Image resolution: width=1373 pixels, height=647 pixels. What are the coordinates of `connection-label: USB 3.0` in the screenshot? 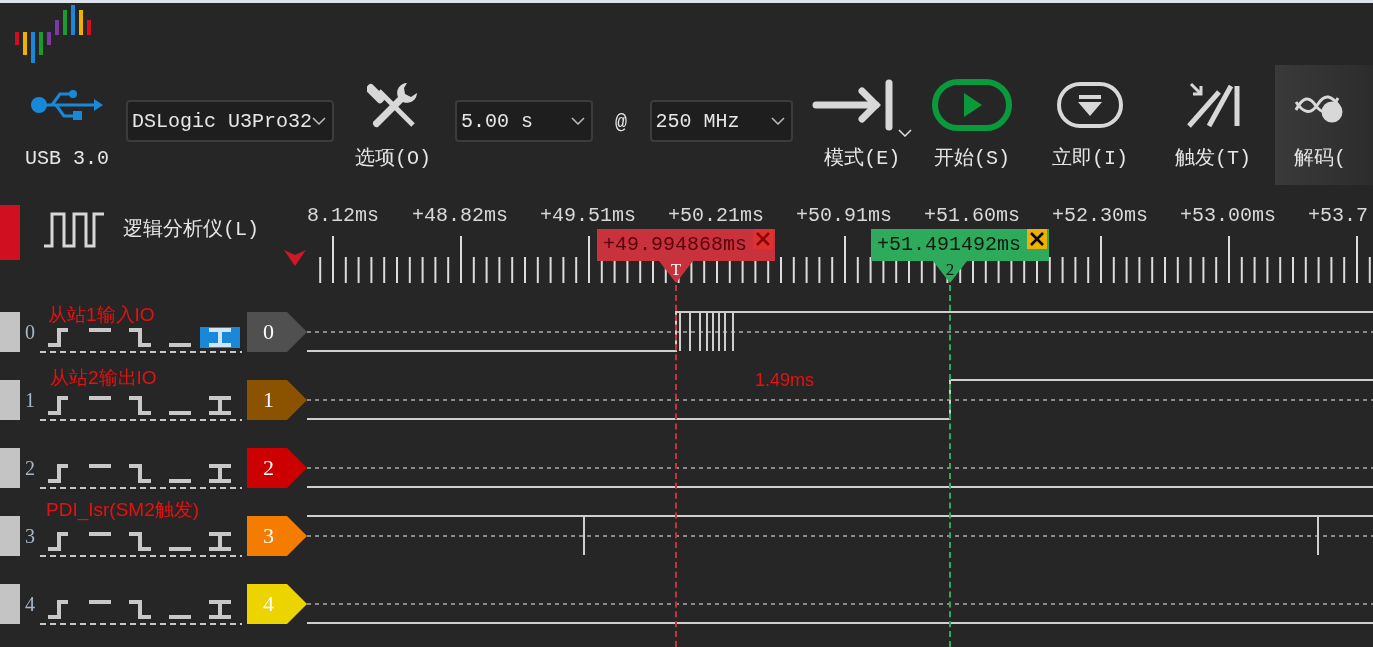 It's located at (66, 159).